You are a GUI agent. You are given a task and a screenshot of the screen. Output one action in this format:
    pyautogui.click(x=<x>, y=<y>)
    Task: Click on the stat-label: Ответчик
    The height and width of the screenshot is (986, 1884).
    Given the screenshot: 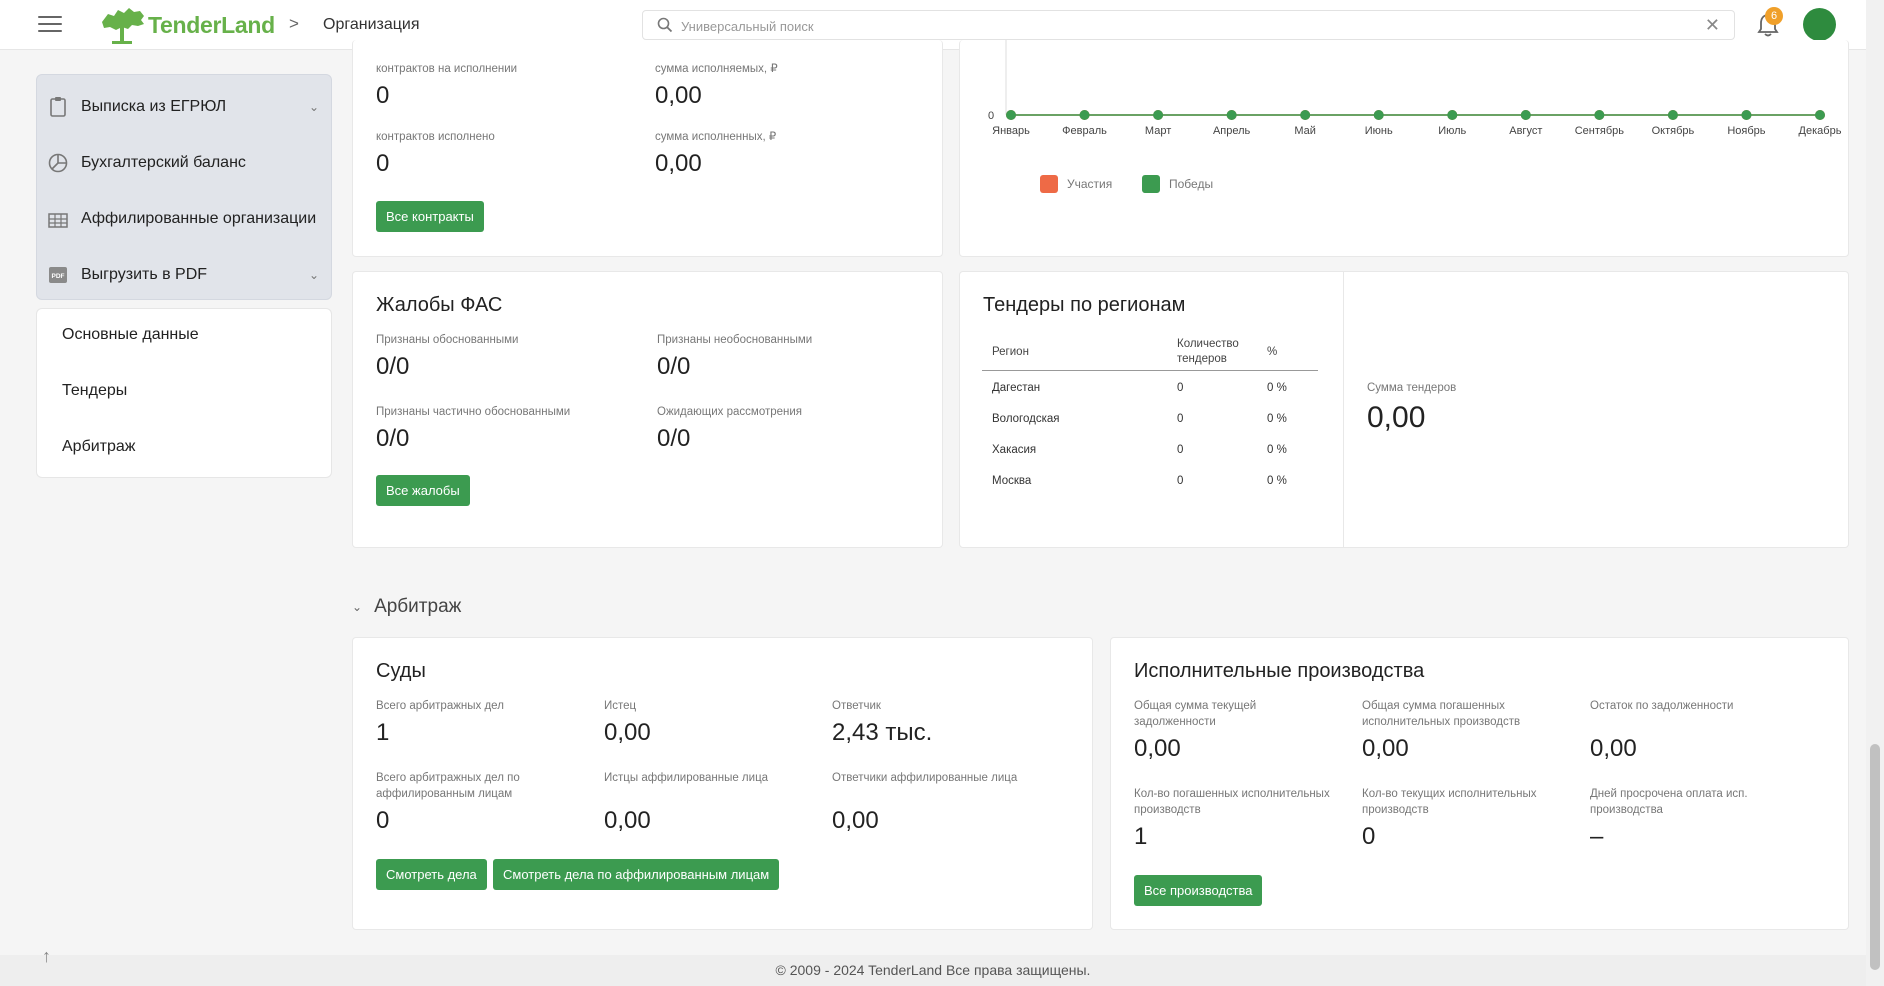 What is the action you would take?
    pyautogui.click(x=856, y=706)
    